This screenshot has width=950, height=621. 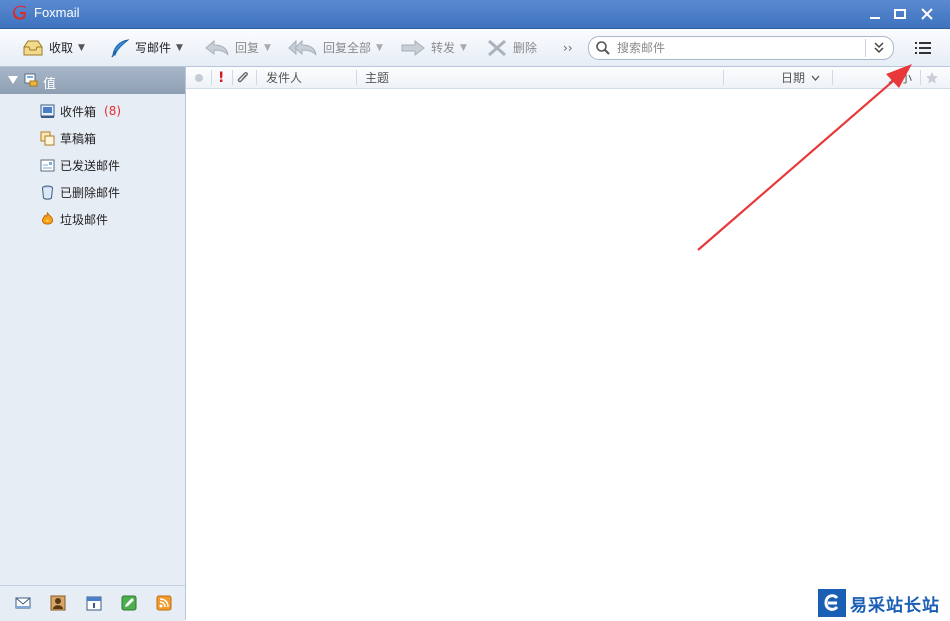 What do you see at coordinates (927, 14) in the screenshot?
I see `close-icon` at bounding box center [927, 14].